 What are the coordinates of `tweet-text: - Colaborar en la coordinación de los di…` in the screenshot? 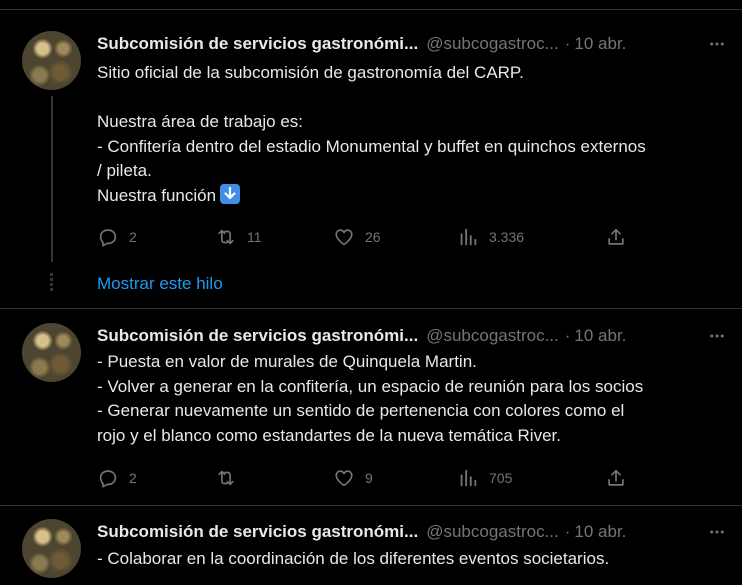 It's located at (412, 559).